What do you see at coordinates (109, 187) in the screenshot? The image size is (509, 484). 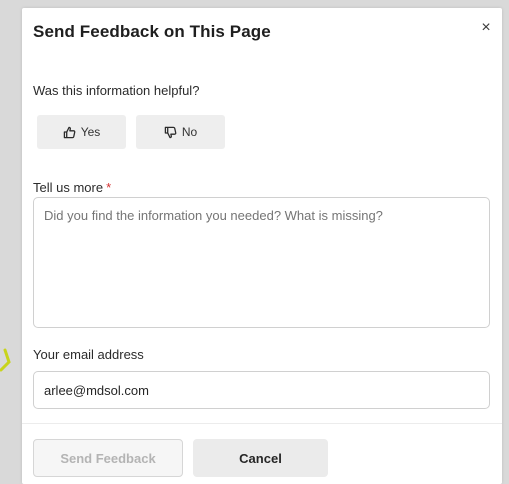 I see `required-marker: *` at bounding box center [109, 187].